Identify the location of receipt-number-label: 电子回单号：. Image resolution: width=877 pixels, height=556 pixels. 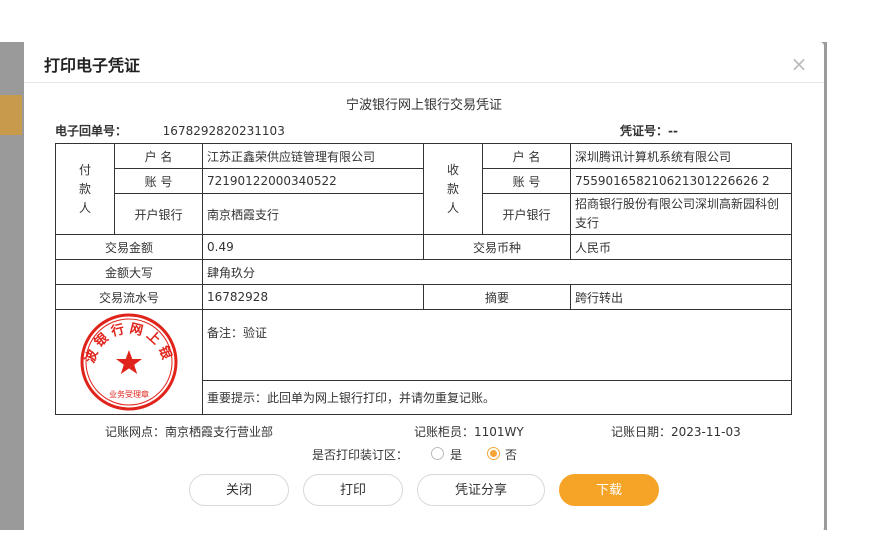
(91, 131).